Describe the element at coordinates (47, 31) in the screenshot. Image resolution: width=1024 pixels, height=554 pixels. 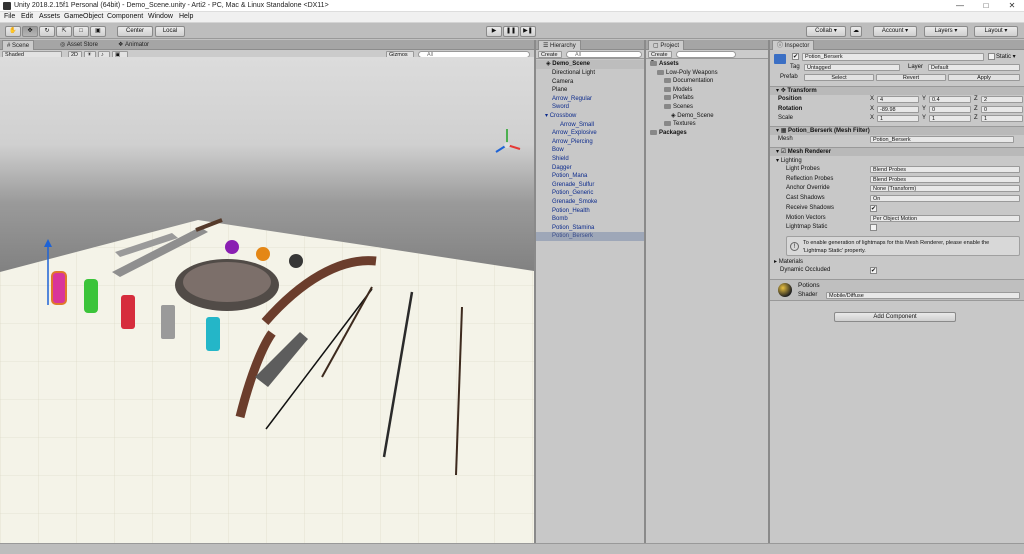
I see `rotate-tool-icon: ↻` at that location.